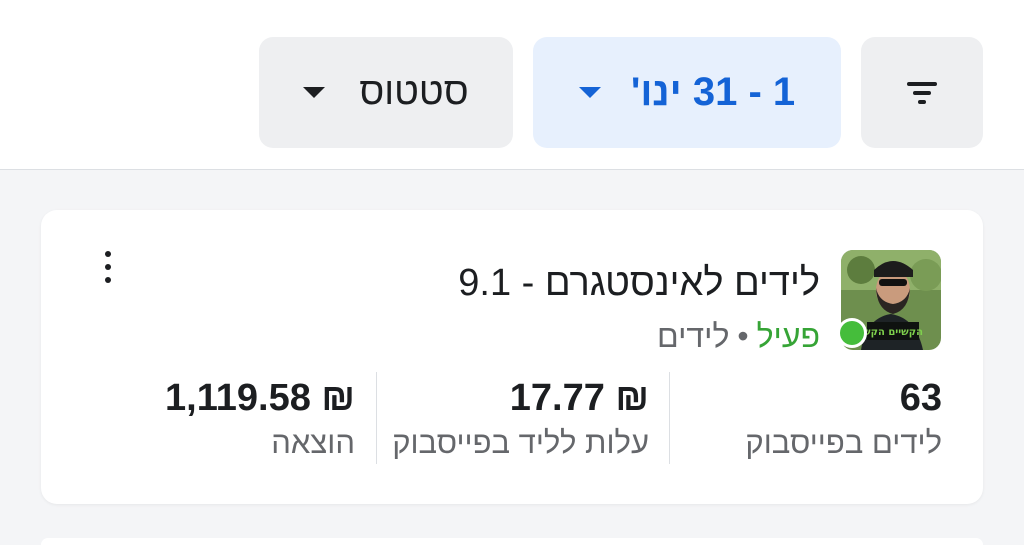 This screenshot has width=1024, height=545. I want to click on campaign-status: פעיל, so click(788, 336).